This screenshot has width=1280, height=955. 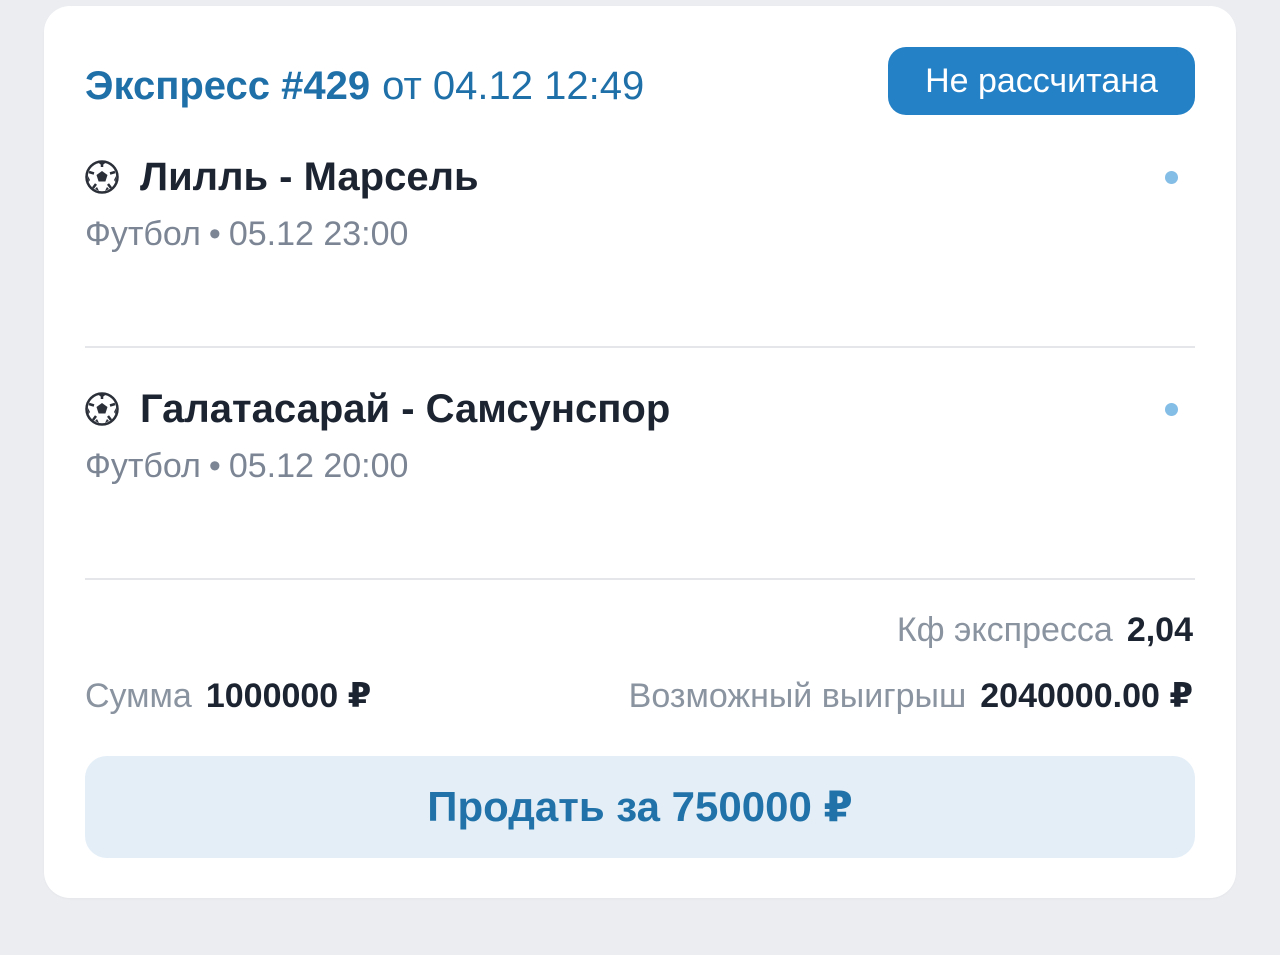 What do you see at coordinates (1086, 696) in the screenshot?
I see `win-value: 2040000.00 ₽` at bounding box center [1086, 696].